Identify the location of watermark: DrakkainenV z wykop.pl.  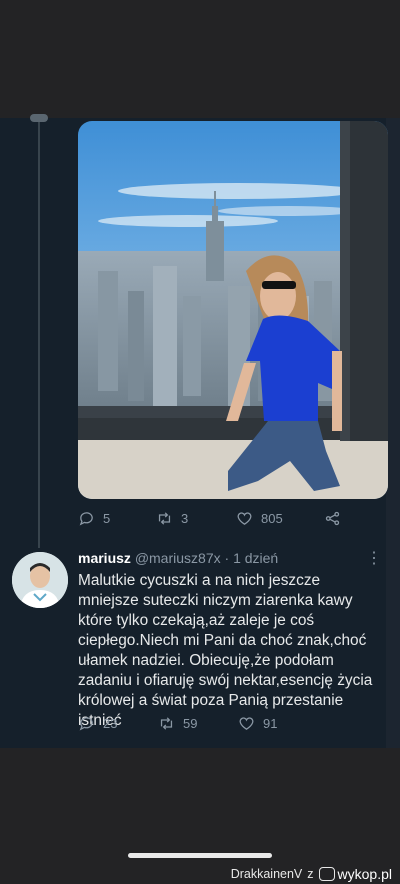
(311, 874).